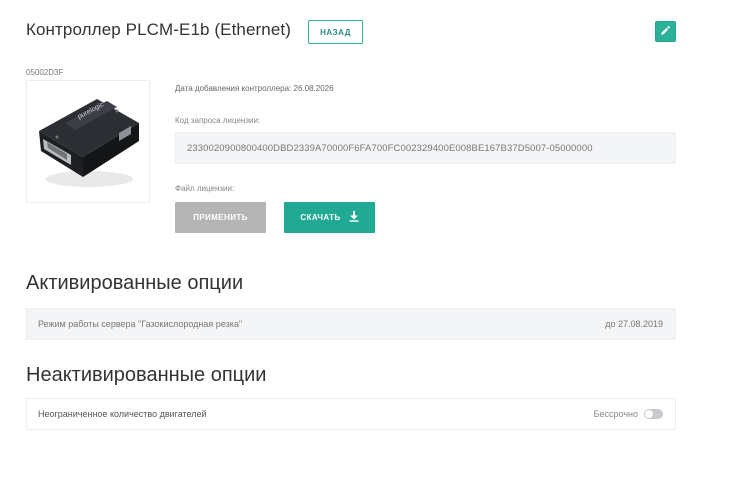 The image size is (753, 500). I want to click on option-term: Бессрочно, so click(615, 414).